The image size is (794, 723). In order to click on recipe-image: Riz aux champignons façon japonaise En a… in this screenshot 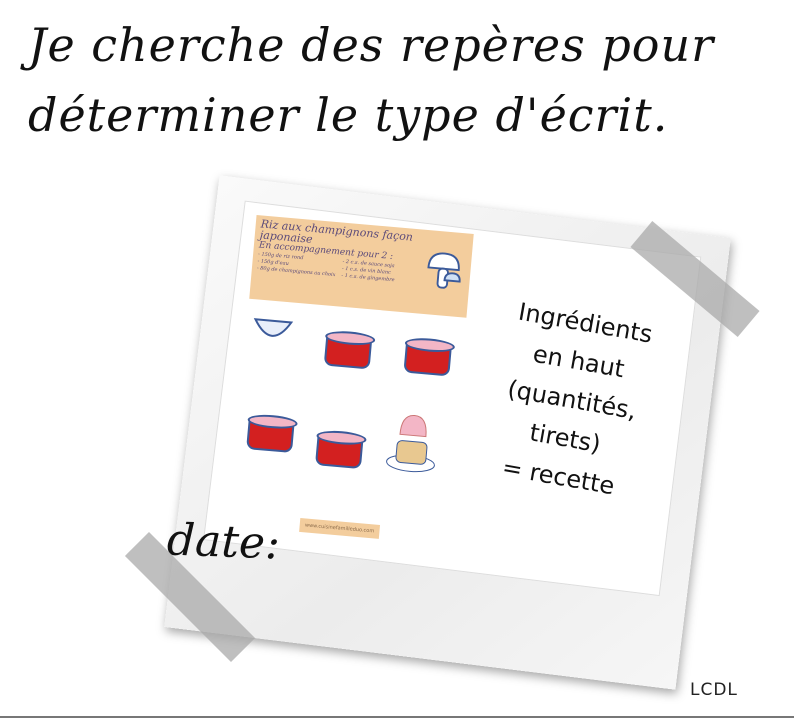, I will do `click(351, 384)`.